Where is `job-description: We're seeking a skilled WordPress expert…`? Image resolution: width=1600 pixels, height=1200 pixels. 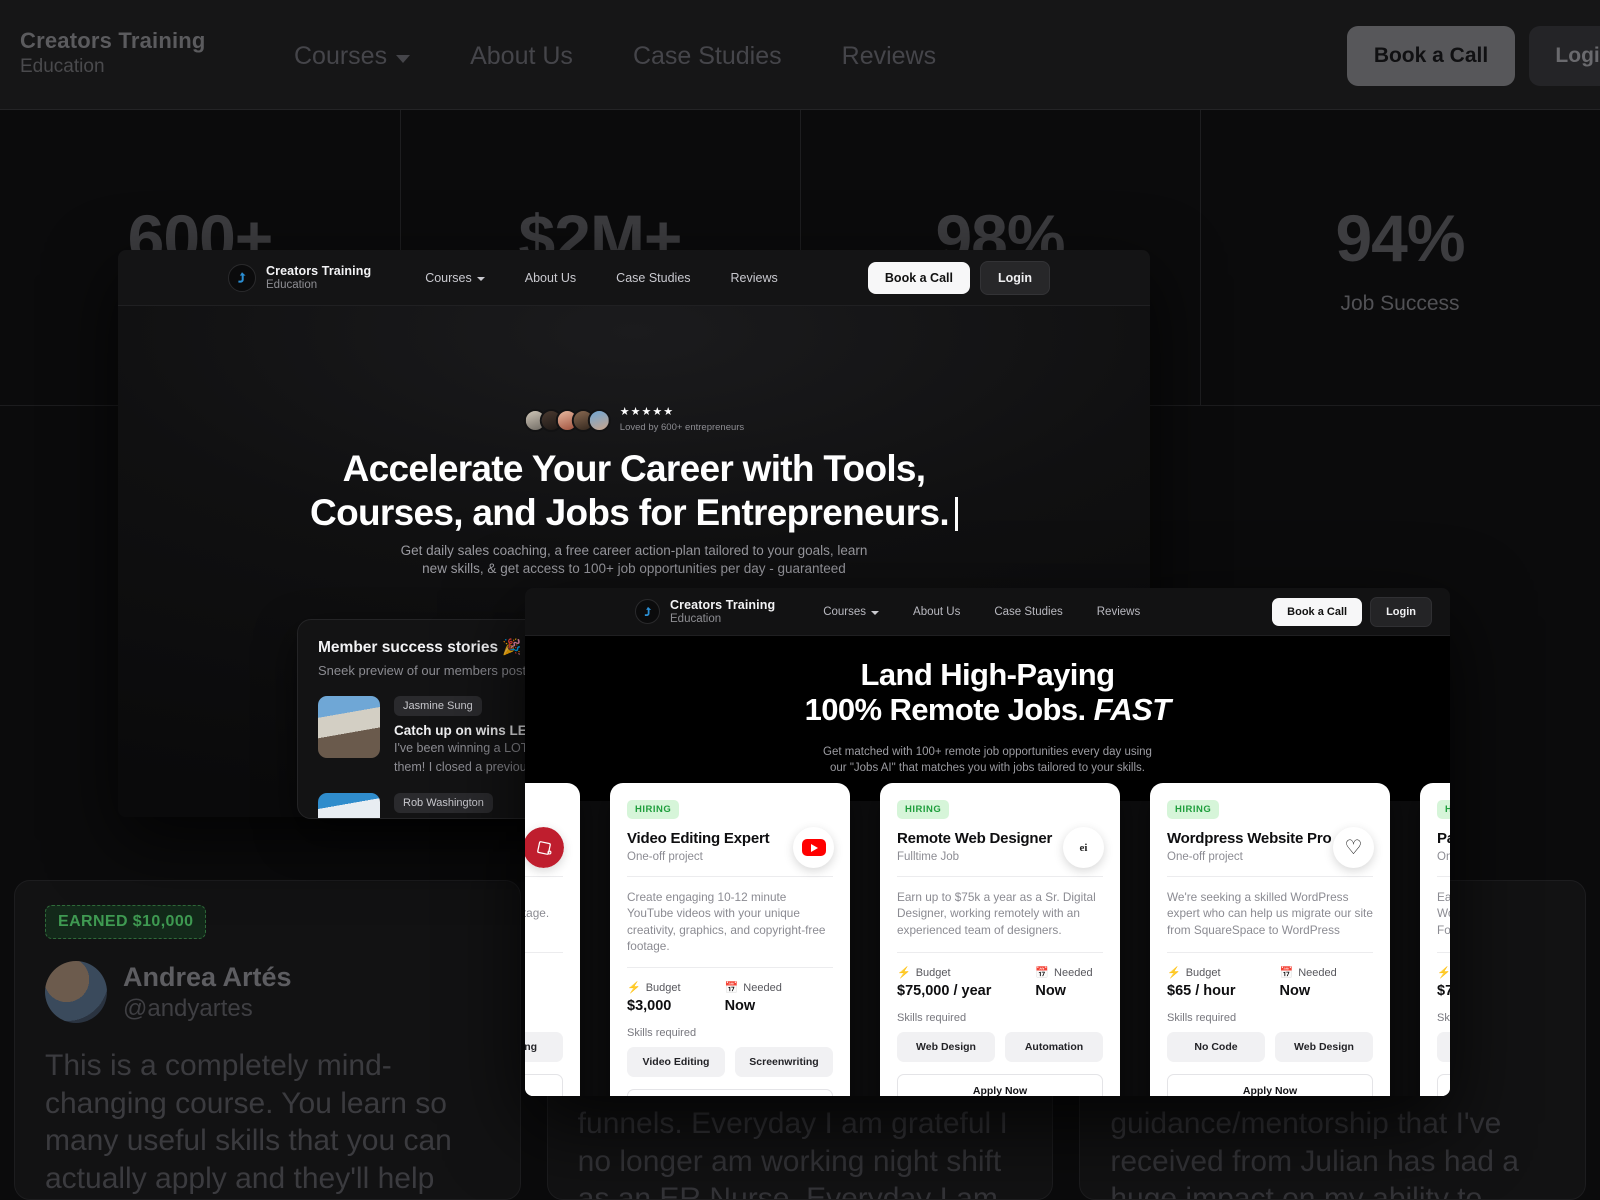
job-description: We're seeking a skilled WordPress expert… is located at coordinates (1270, 913).